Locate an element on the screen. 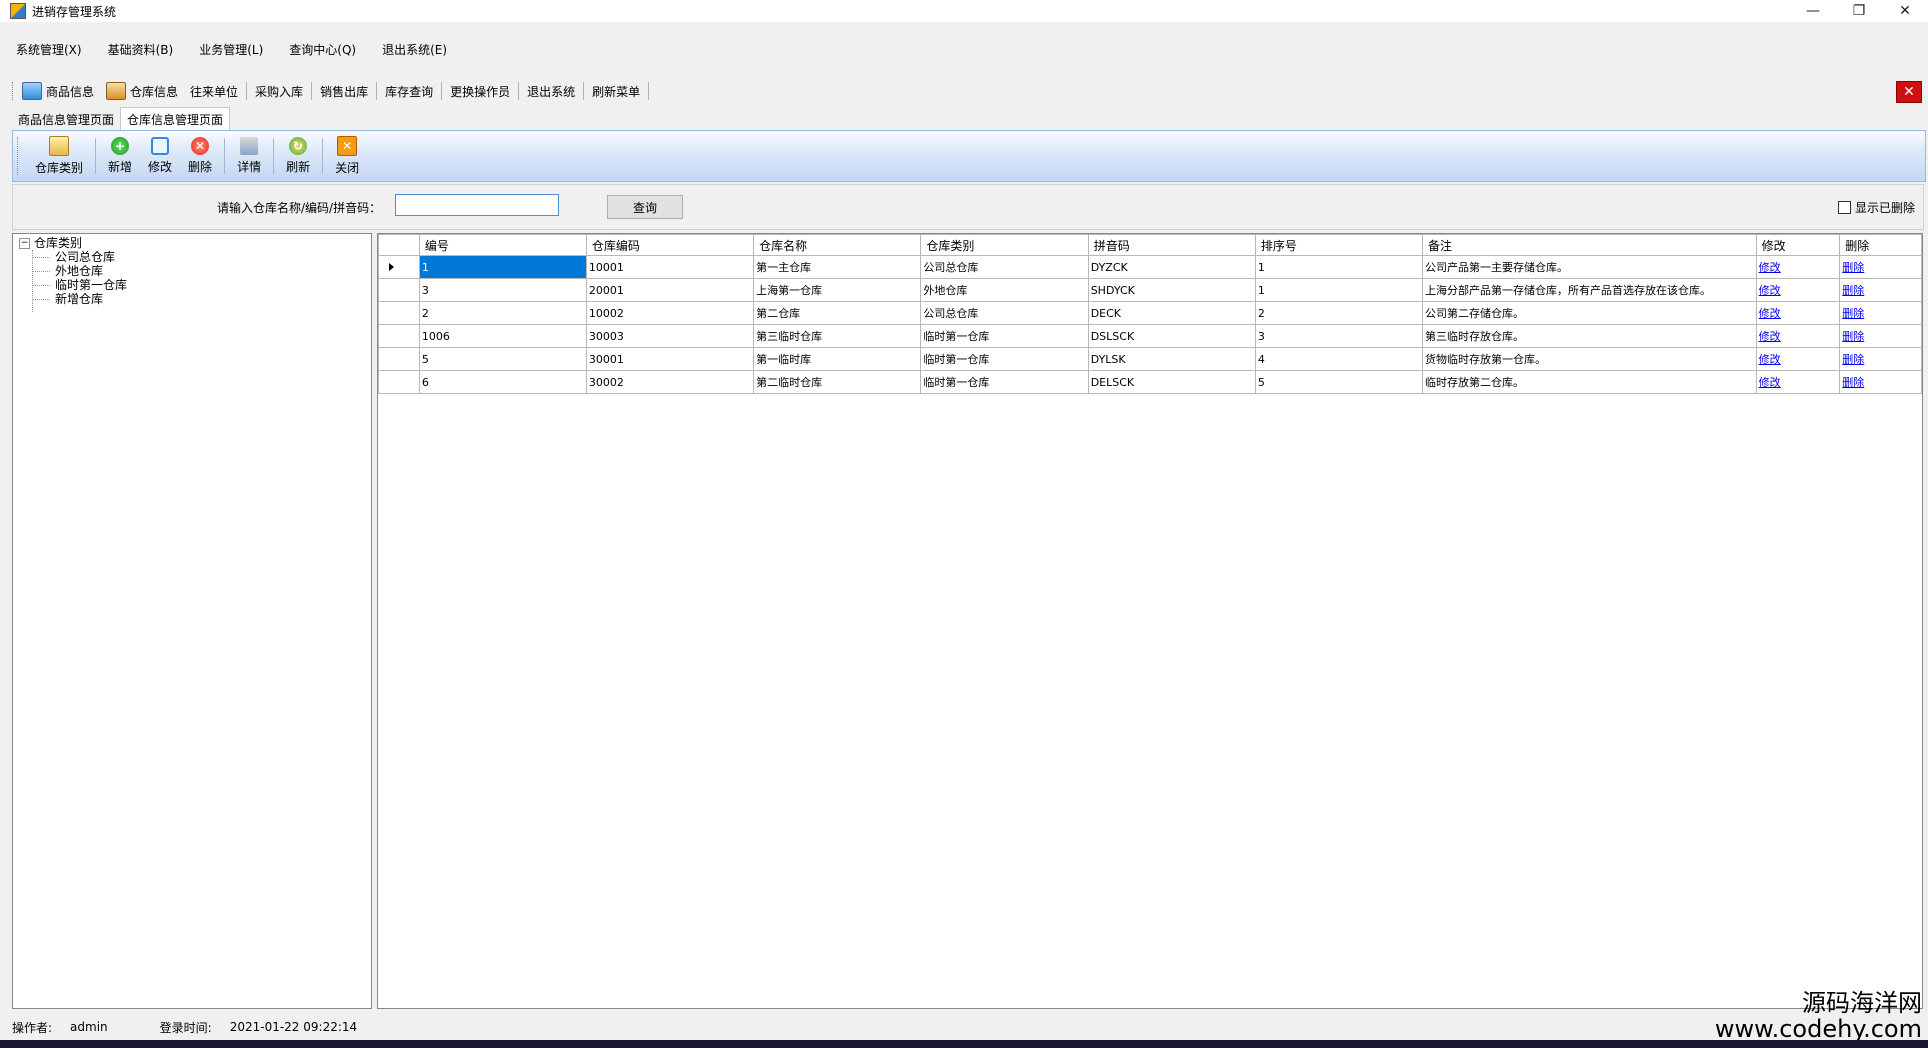 The width and height of the screenshot is (1928, 1048). toolbar-stock-query: 库存查询 is located at coordinates (409, 91).